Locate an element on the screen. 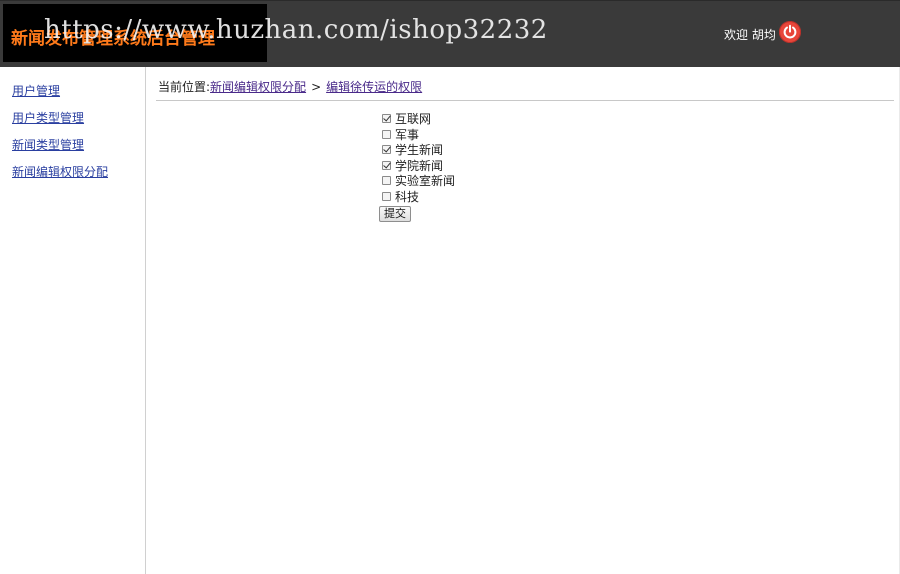 This screenshot has width=900, height=574. sidebar-item-news-edit-permission: 新闻编辑权限分配 is located at coordinates (60, 171).